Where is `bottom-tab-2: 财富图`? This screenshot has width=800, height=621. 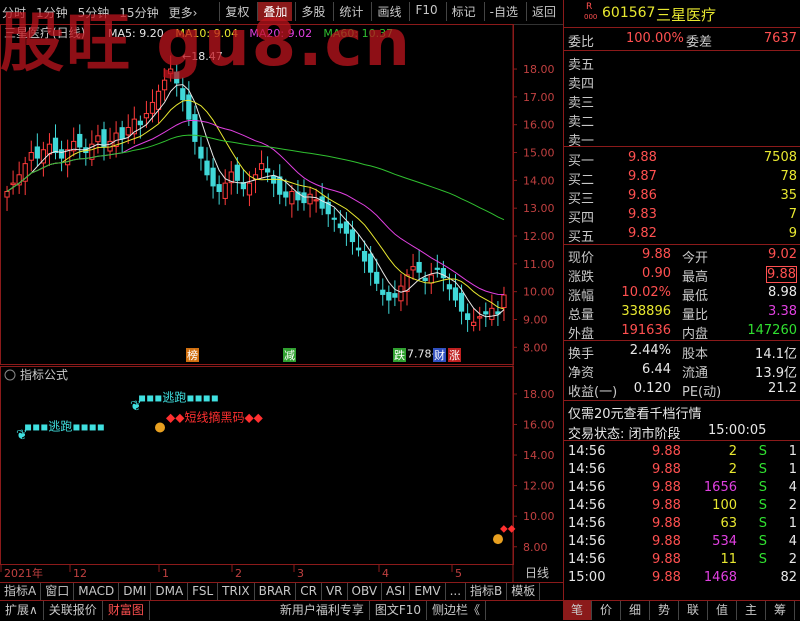 bottom-tab-2: 财富图 is located at coordinates (126, 610).